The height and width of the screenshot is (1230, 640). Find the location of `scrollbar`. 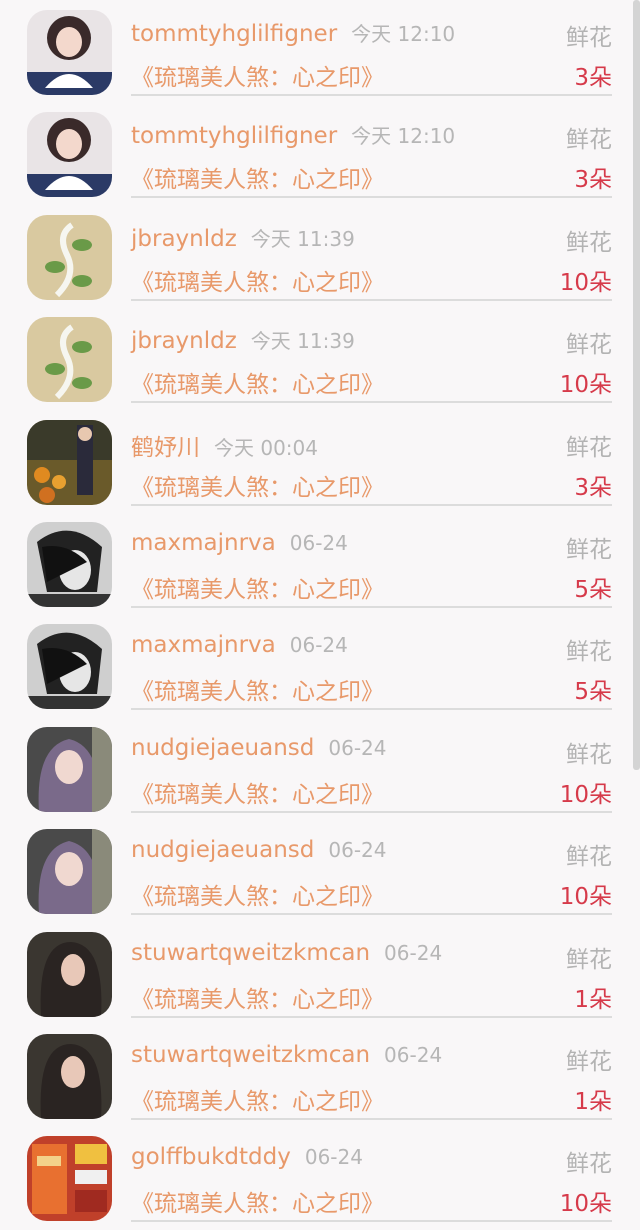

scrollbar is located at coordinates (636, 385).